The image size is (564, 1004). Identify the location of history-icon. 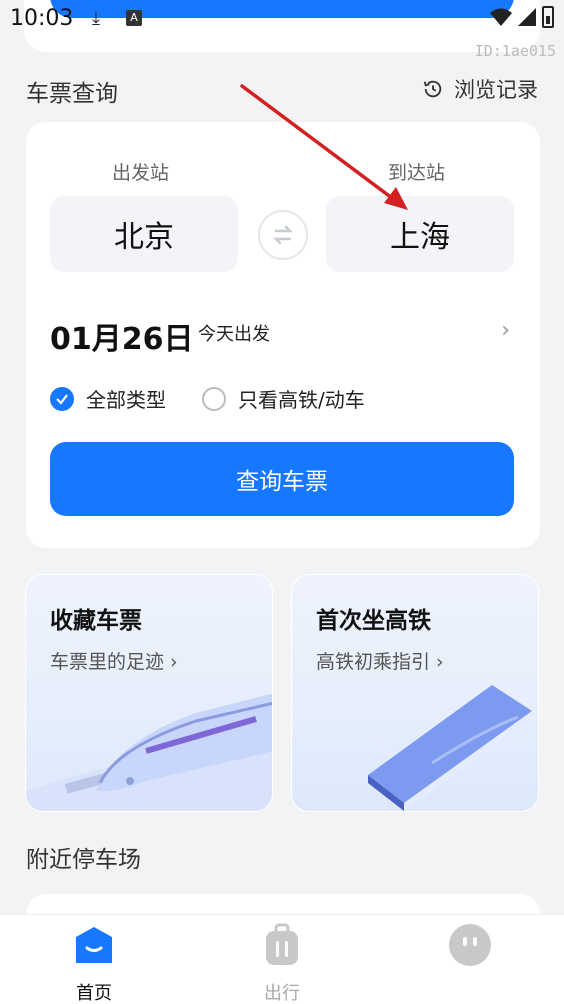
(432, 89).